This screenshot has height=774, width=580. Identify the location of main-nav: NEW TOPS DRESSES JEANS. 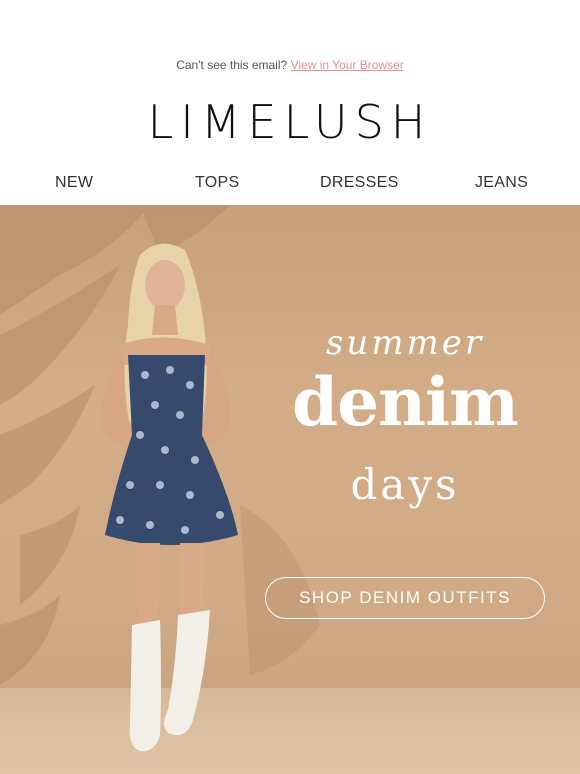
(290, 184).